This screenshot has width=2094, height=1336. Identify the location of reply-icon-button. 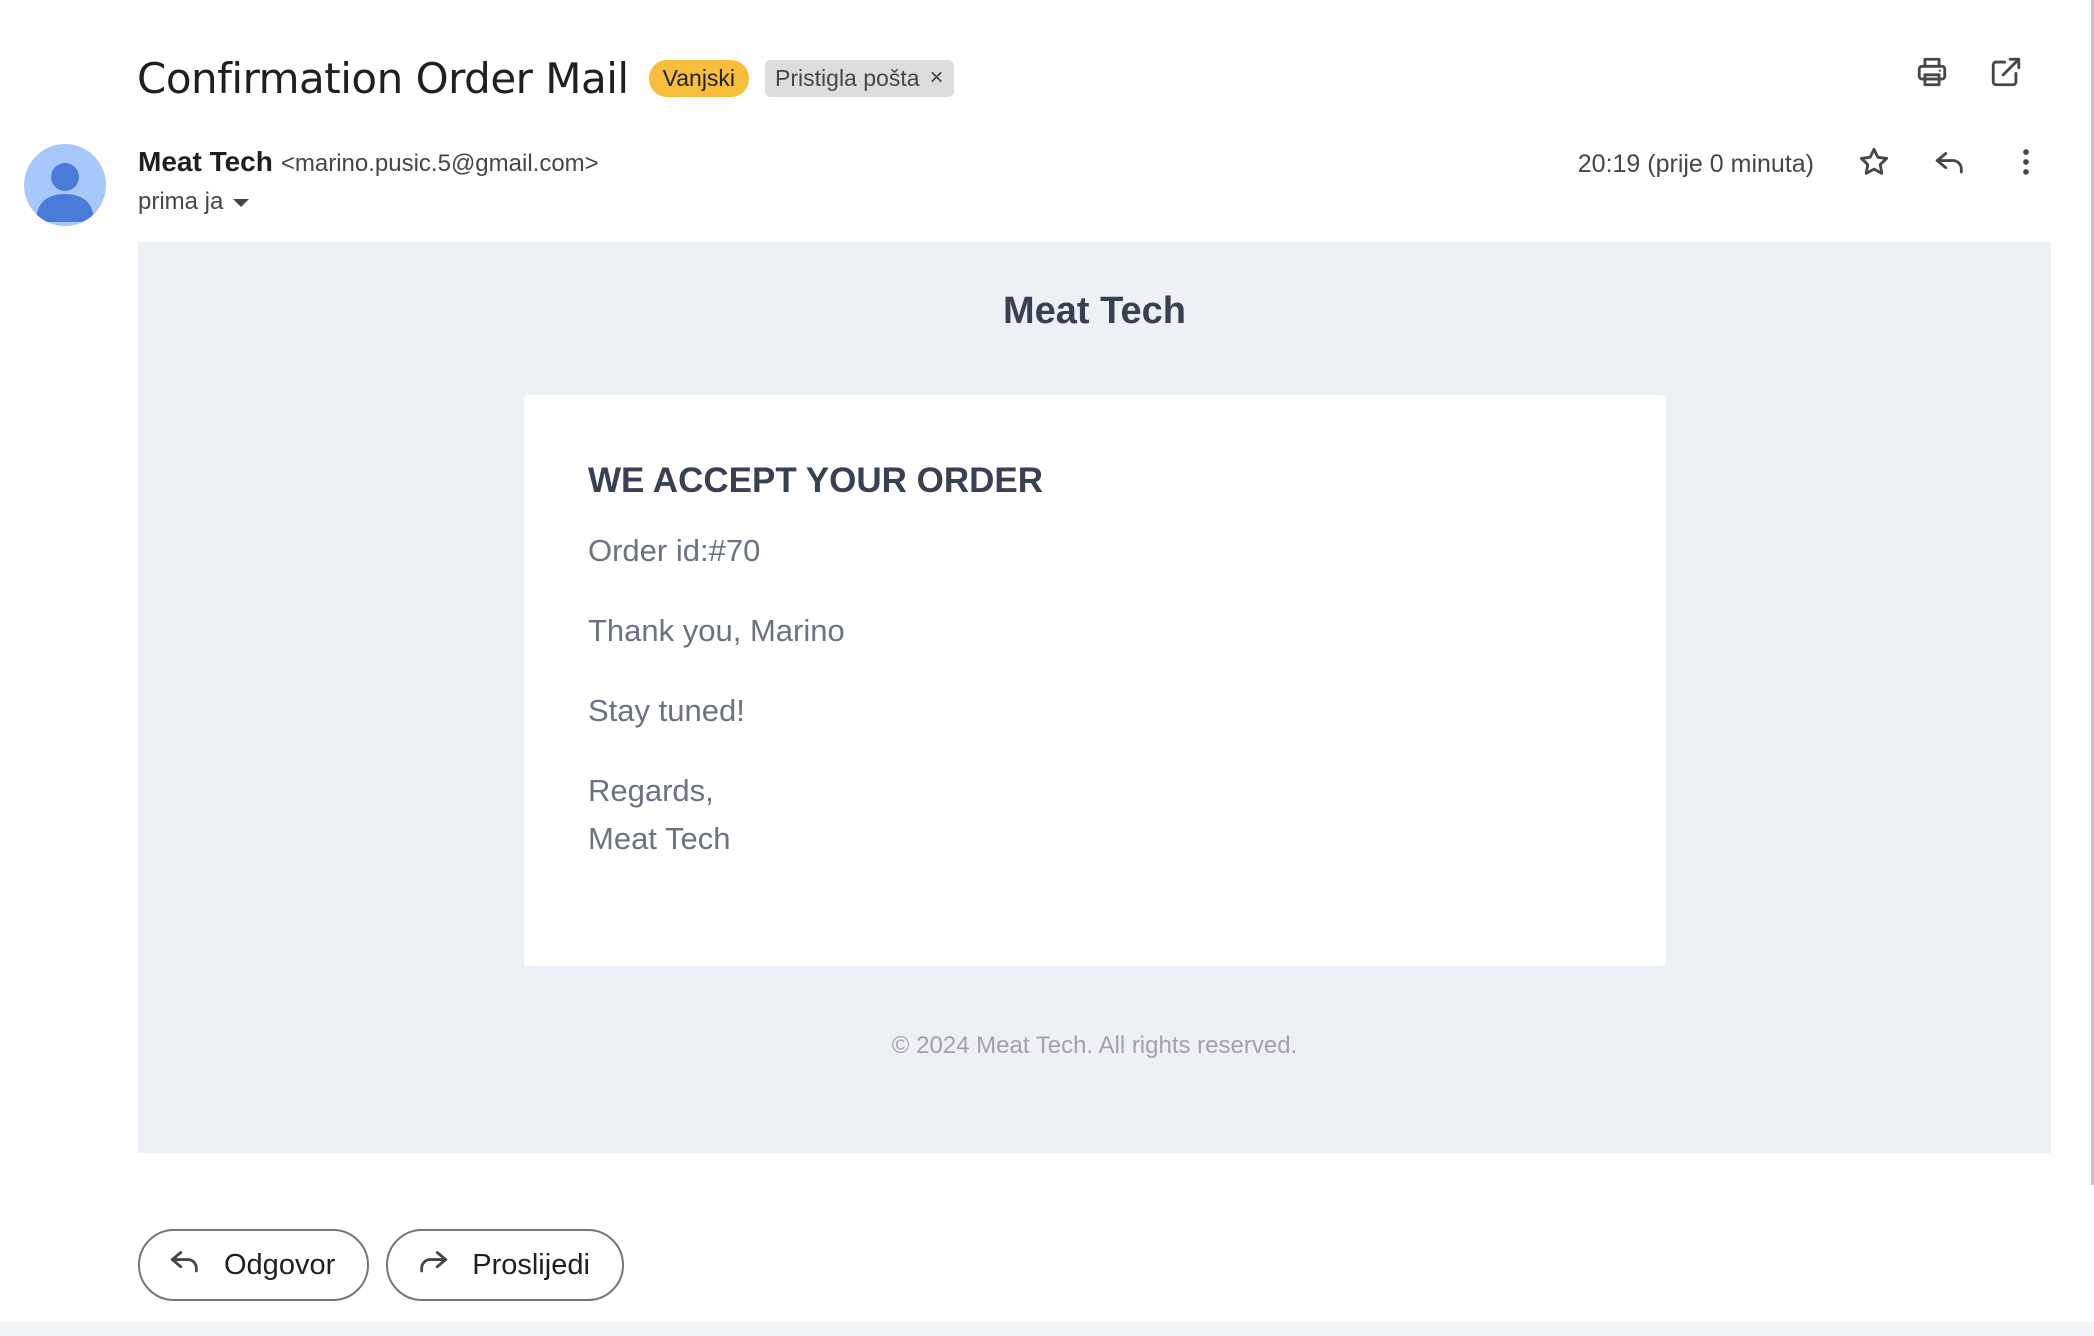
(1950, 164).